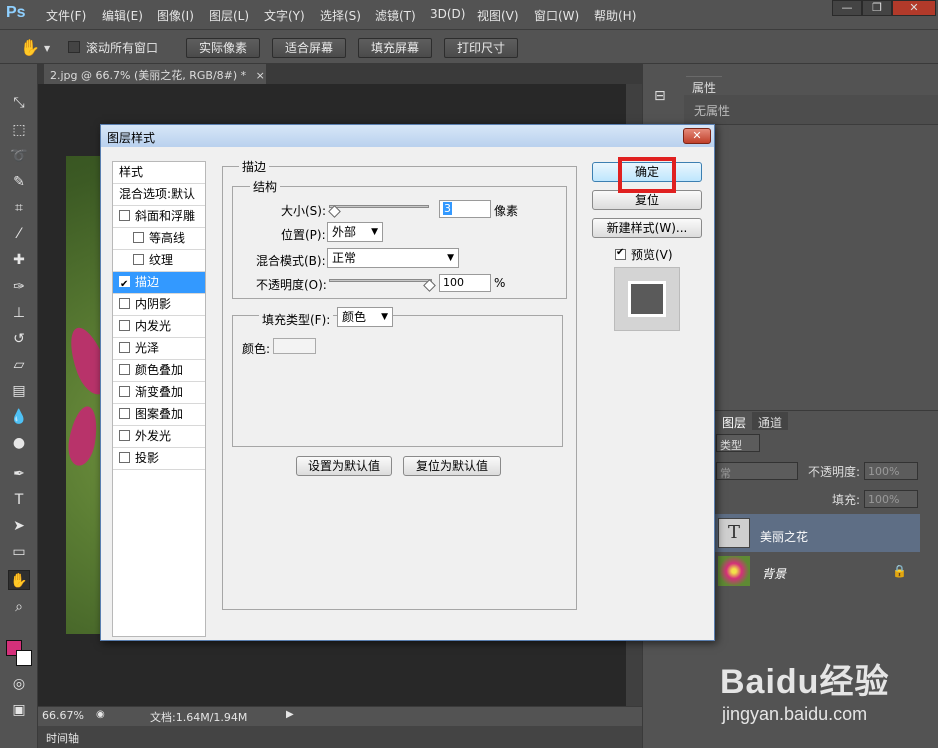 This screenshot has width=938, height=748. What do you see at coordinates (19, 208) in the screenshot?
I see `crop-tool-icon: ⌗` at bounding box center [19, 208].